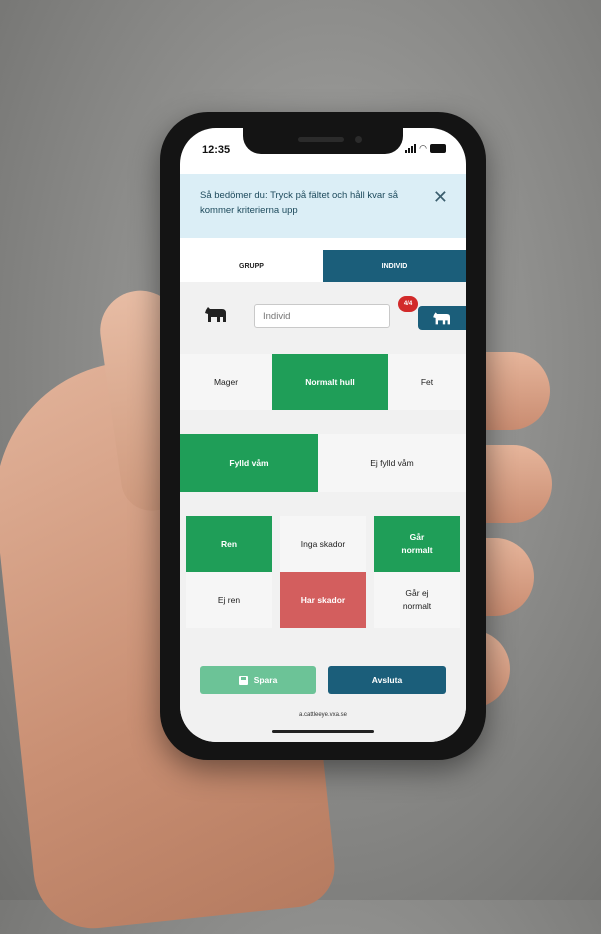  I want to click on tab-bar: GRUPP INDIVID, so click(323, 266).